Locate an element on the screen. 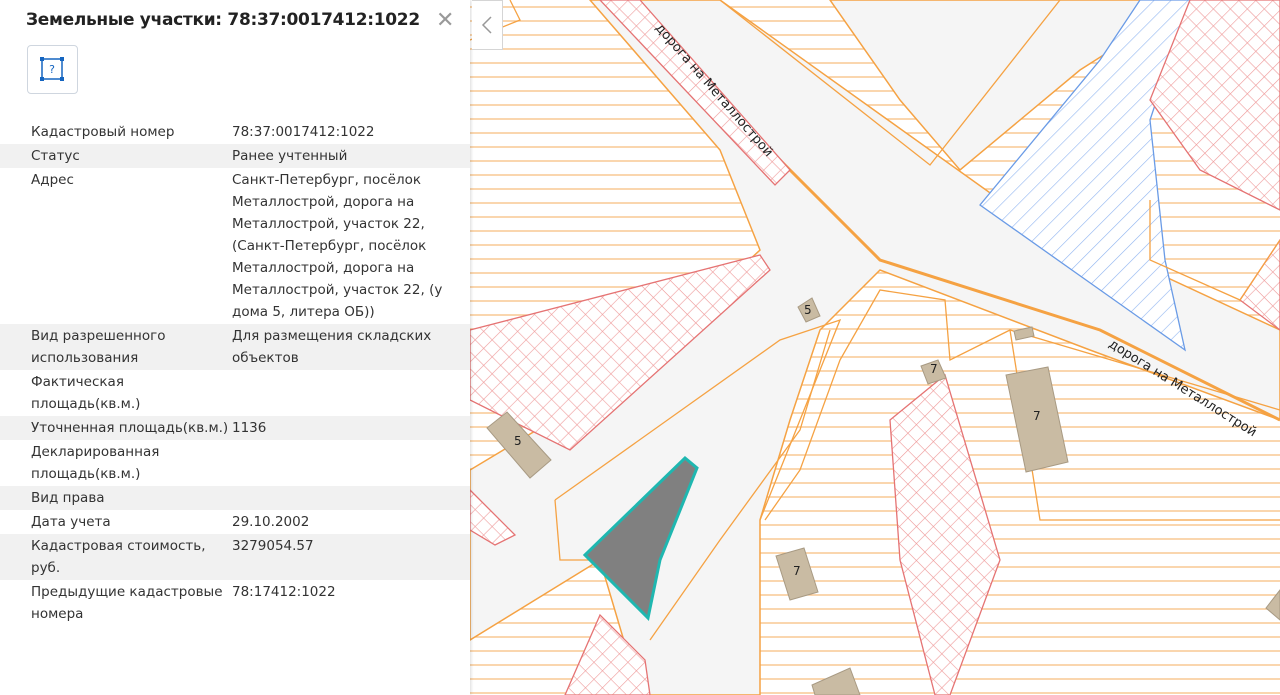 The width and height of the screenshot is (1280, 695). table-row: Фактическая площадь(кв.м.) is located at coordinates (235, 393).